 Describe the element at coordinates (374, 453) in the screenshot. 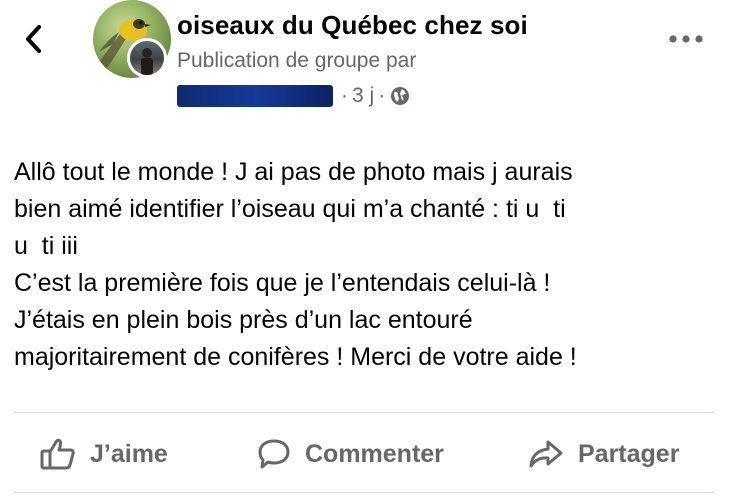

I see `comment-label: Commenter` at that location.